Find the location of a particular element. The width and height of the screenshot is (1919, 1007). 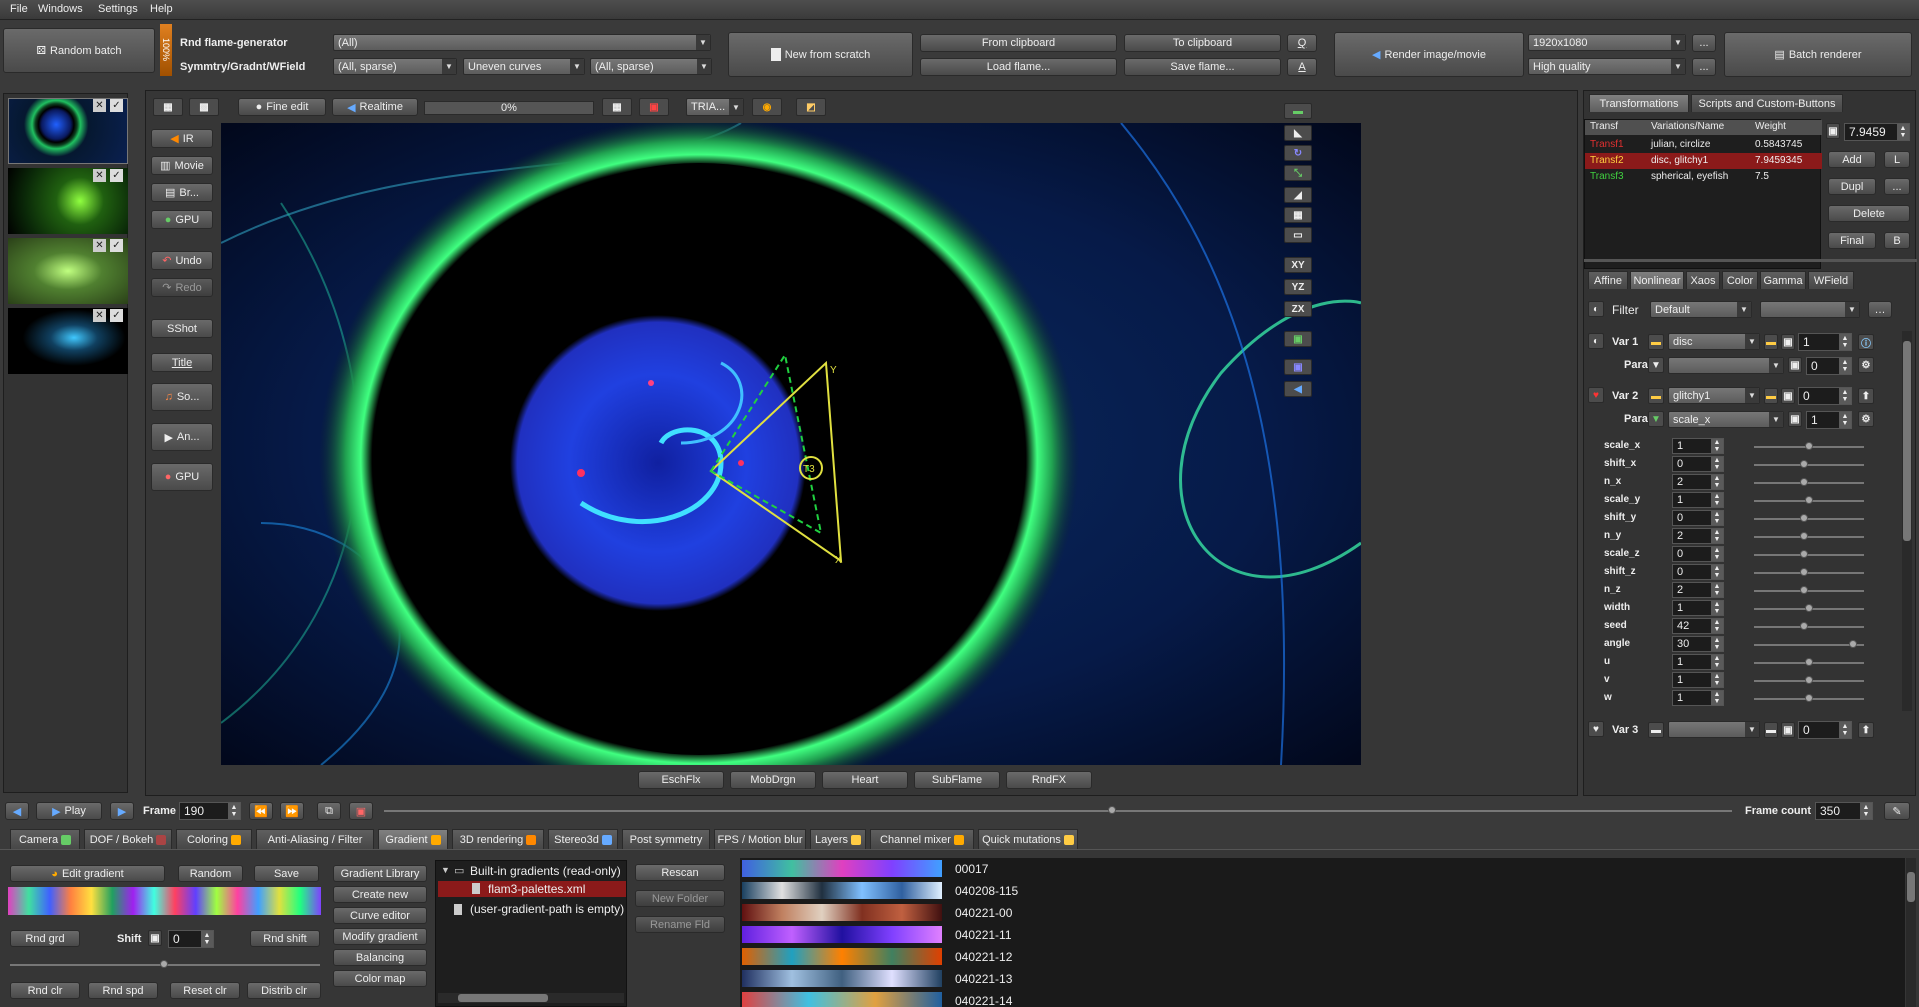

palette-item: 040221-11 is located at coordinates (1322, 935).